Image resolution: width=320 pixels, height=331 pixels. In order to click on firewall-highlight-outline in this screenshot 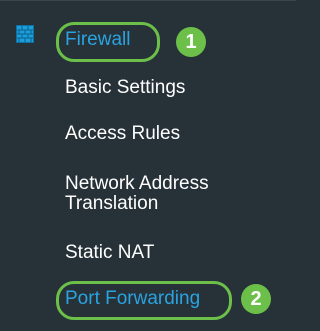, I will do `click(108, 42)`.